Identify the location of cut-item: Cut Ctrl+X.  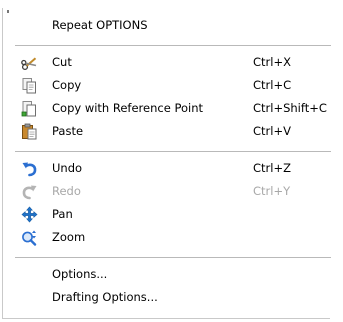
(173, 62).